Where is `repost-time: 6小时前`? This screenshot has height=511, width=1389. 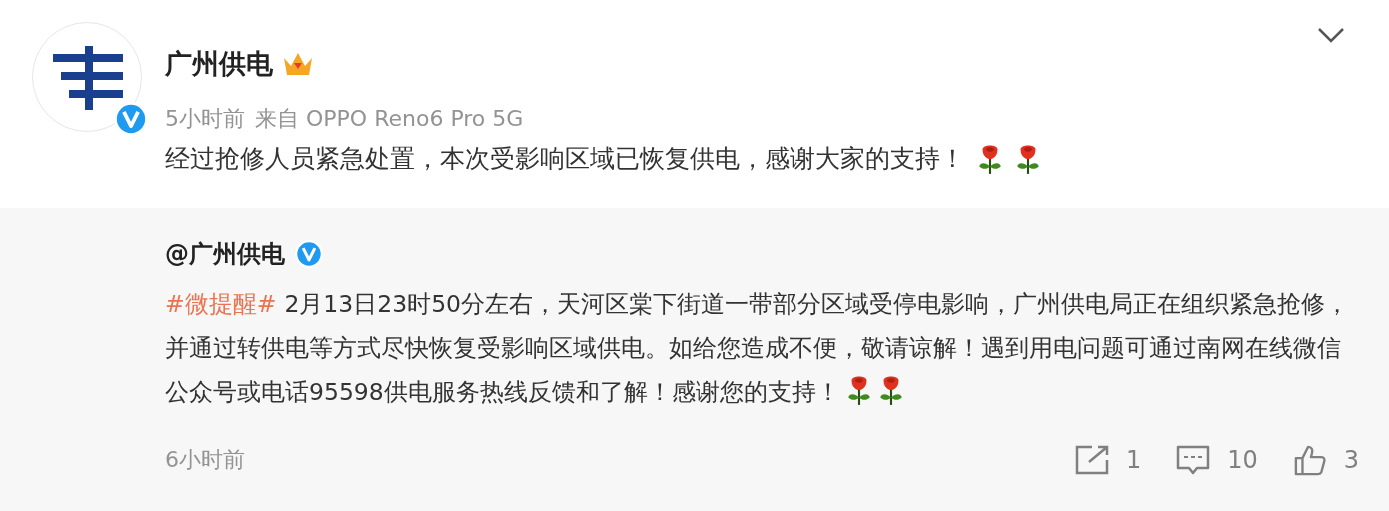
repost-time: 6小时前 is located at coordinates (205, 460).